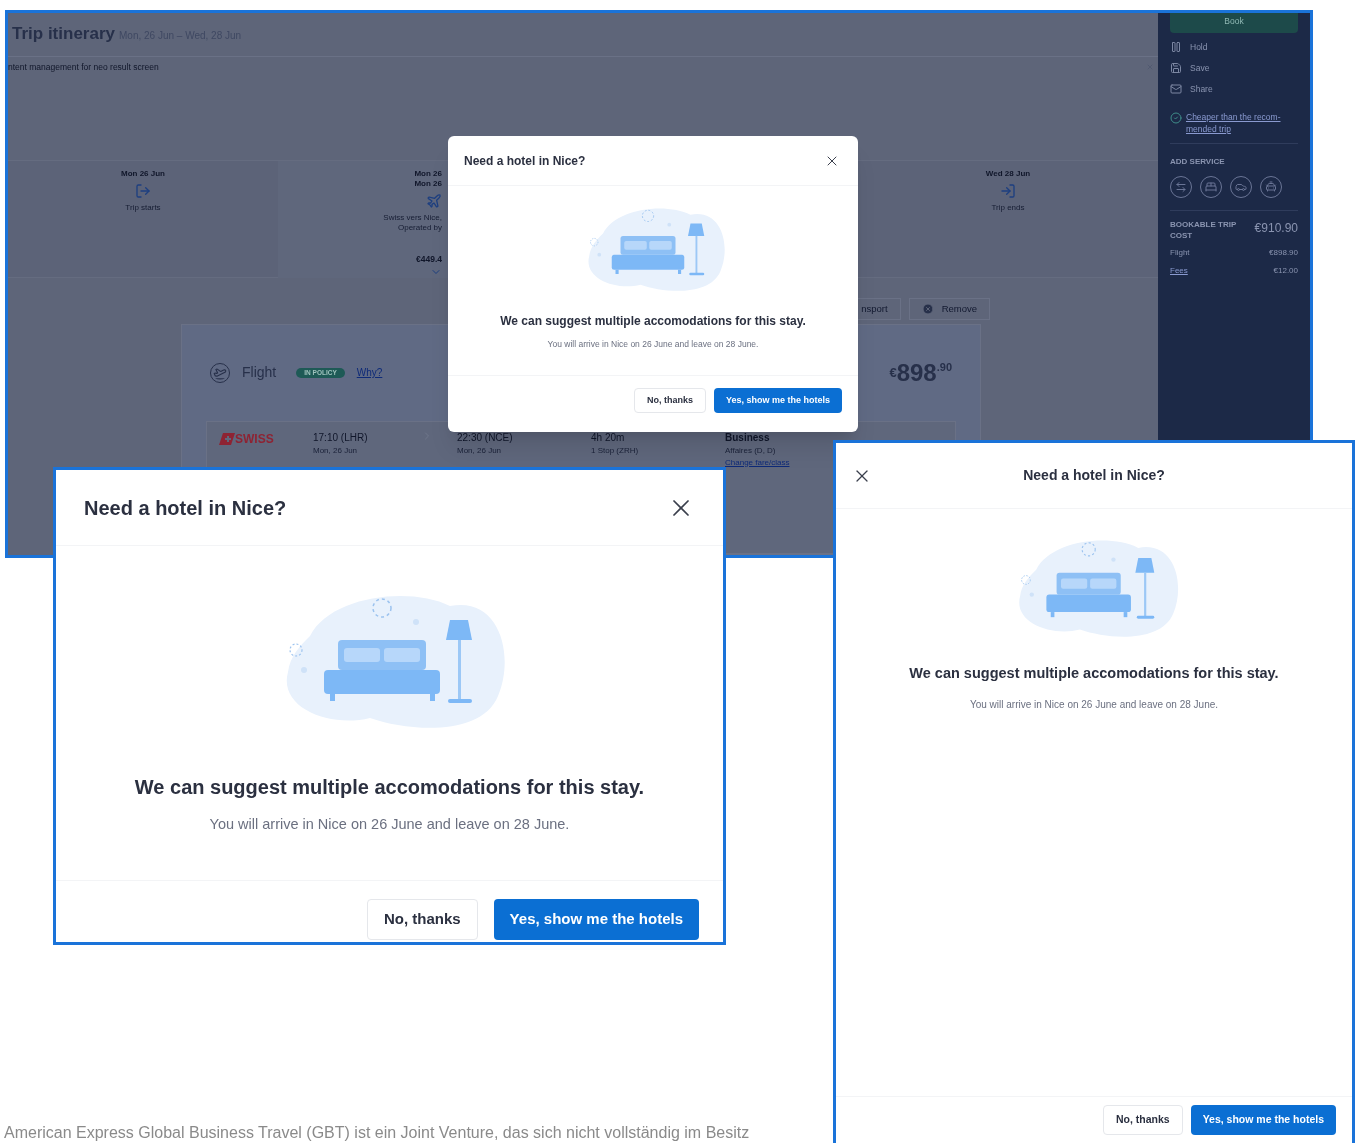 This screenshot has height=1143, width=1356. I want to click on car-icon, so click(1241, 187).